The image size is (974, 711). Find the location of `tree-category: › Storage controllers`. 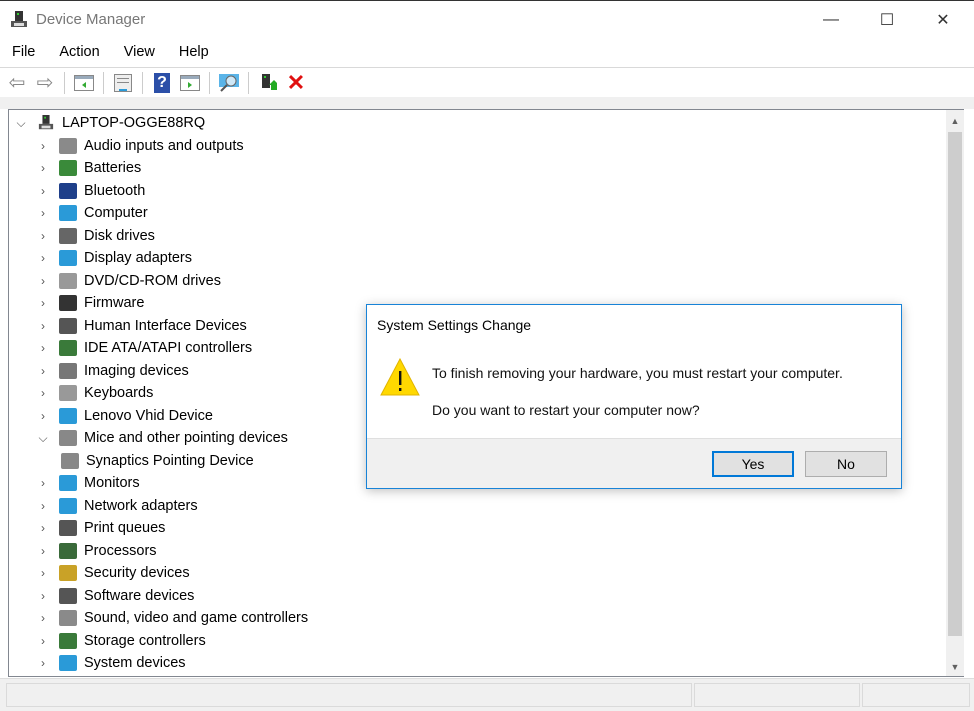

tree-category: › Storage controllers is located at coordinates (121, 641).